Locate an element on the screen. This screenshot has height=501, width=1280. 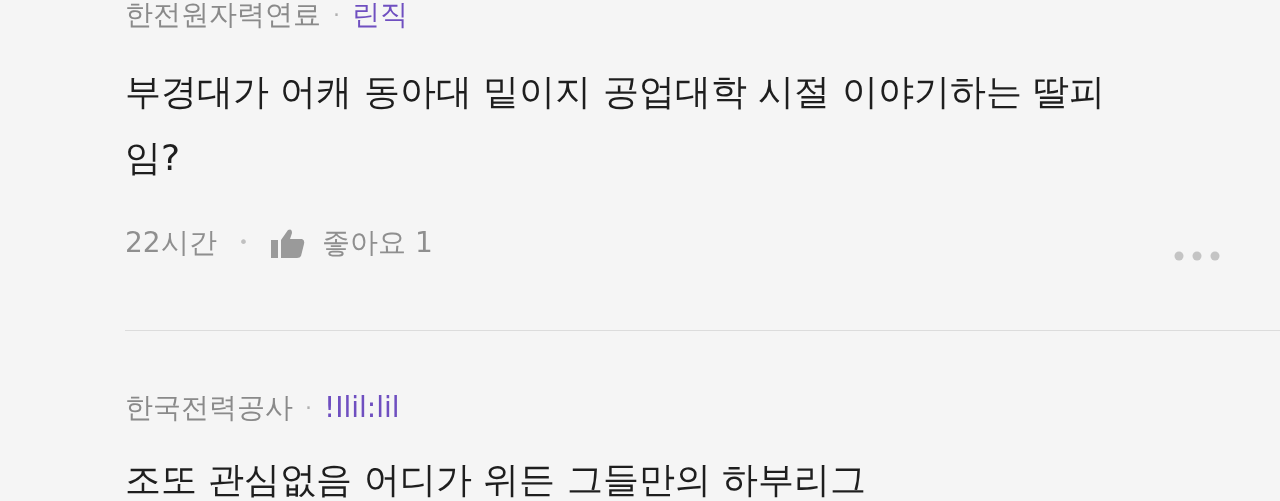
company-name: 한전원자력연료 is located at coordinates (223, 16).